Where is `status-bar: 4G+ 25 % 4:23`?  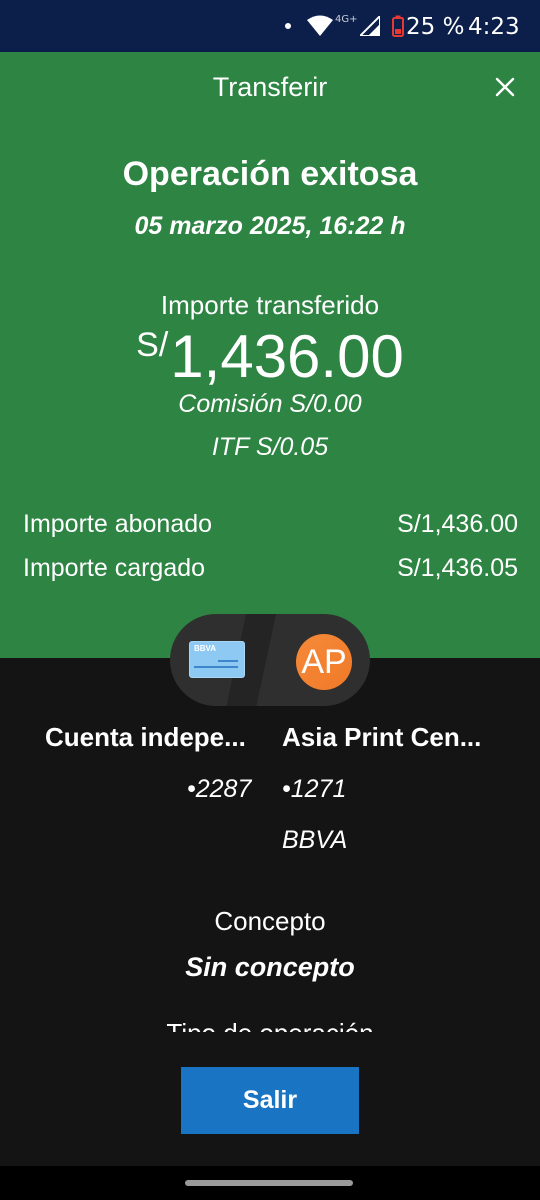 status-bar: 4G+ 25 % 4:23 is located at coordinates (270, 26).